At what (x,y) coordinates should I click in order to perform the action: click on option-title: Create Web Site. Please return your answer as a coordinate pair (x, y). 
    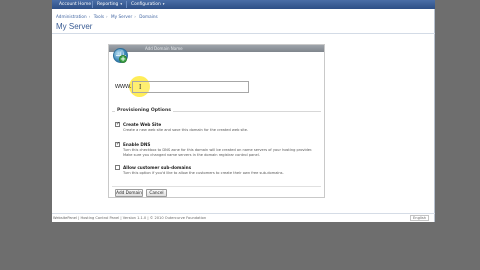
    Looking at the image, I should click on (142, 124).